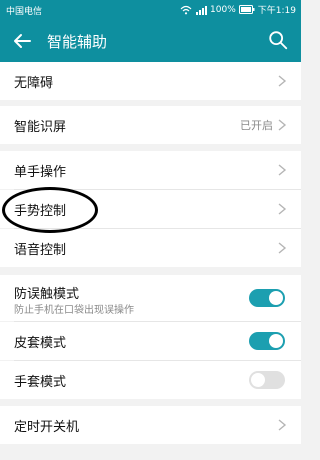 The image size is (320, 460). I want to click on setting-label: 智能识屏, so click(40, 127).